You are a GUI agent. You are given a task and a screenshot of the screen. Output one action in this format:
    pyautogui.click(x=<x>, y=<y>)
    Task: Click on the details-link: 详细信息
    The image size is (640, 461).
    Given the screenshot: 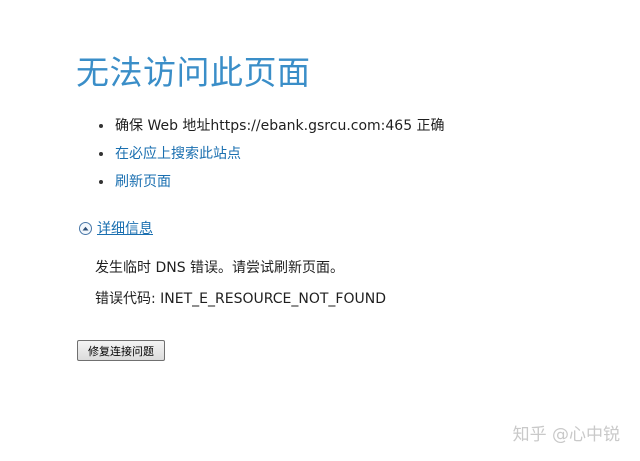 What is the action you would take?
    pyautogui.click(x=125, y=228)
    